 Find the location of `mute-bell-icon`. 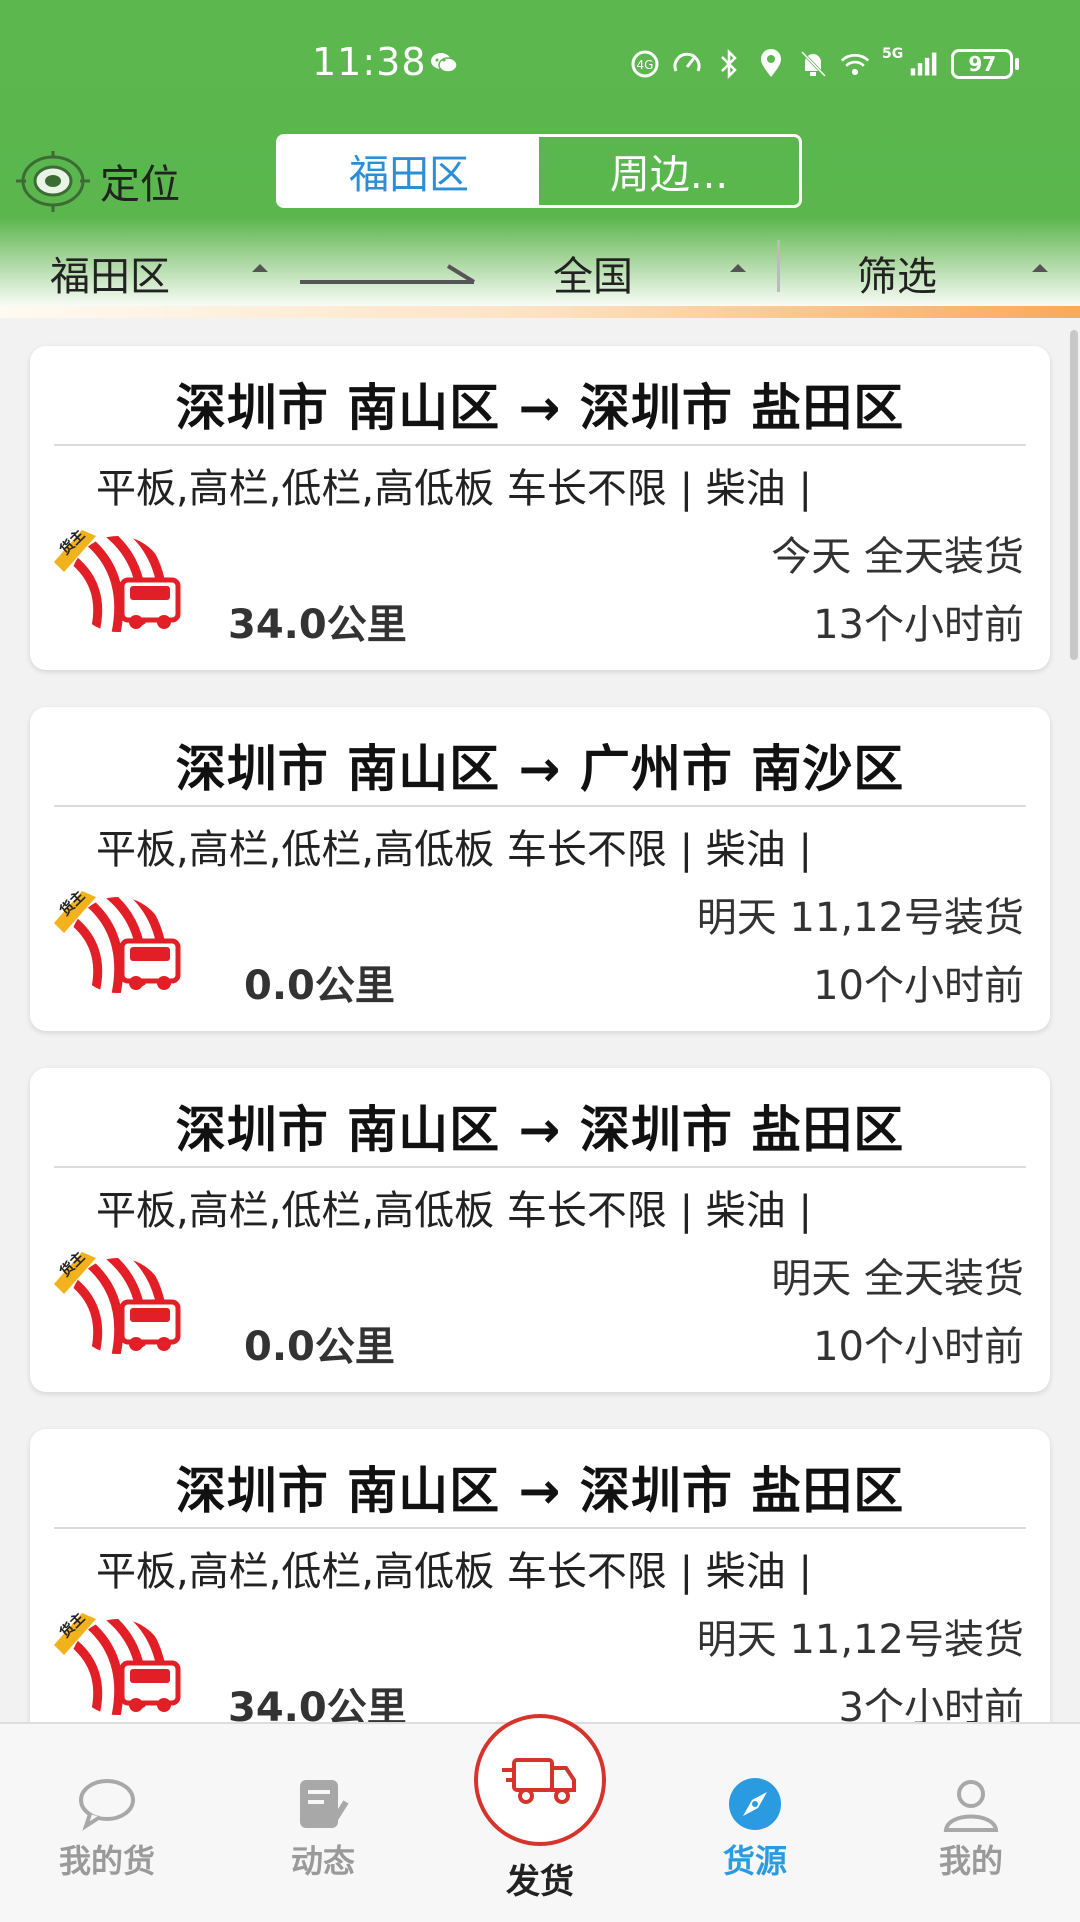

mute-bell-icon is located at coordinates (813, 64).